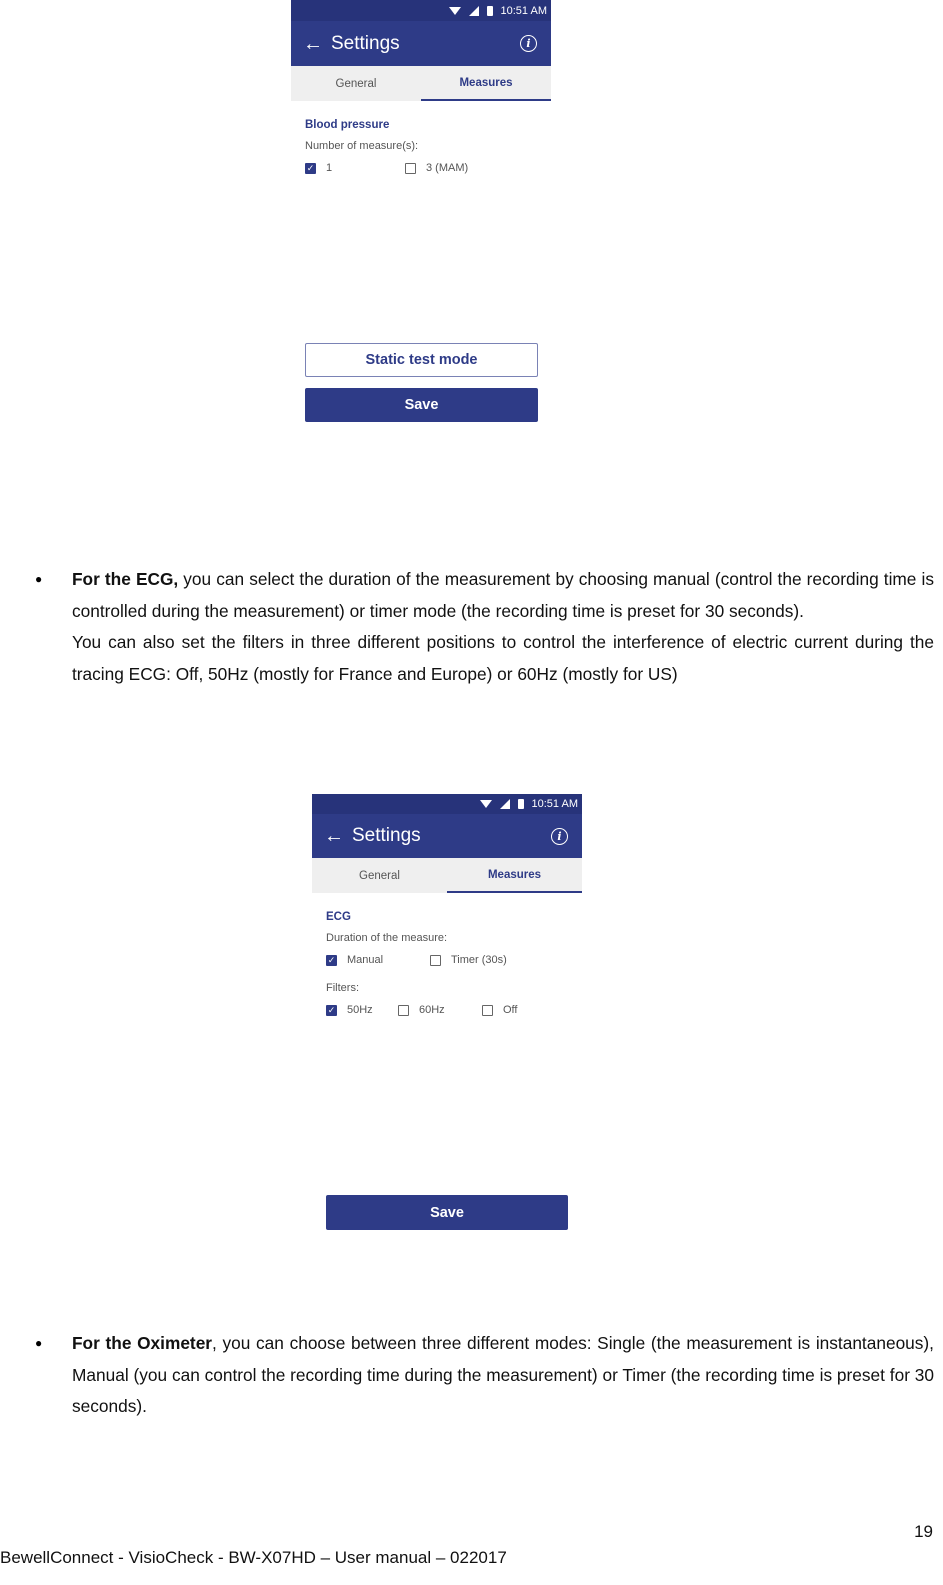 The image size is (943, 1585). I want to click on option-label: Off, so click(510, 1010).